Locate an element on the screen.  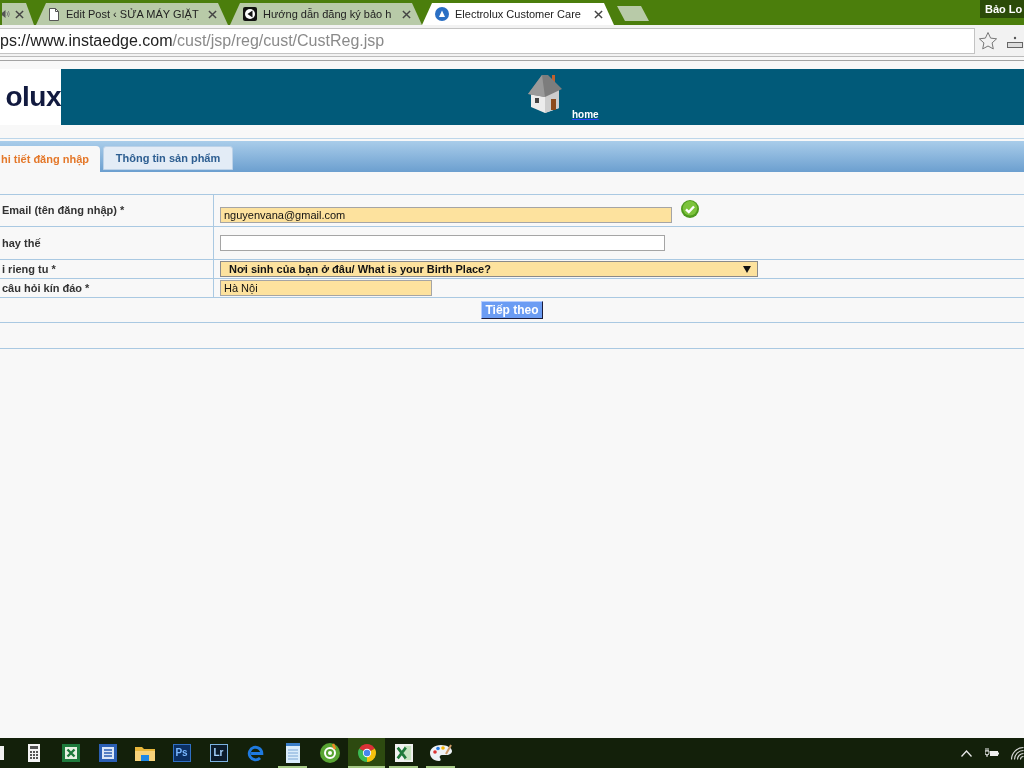
wifi-icon is located at coordinates (1017, 753).